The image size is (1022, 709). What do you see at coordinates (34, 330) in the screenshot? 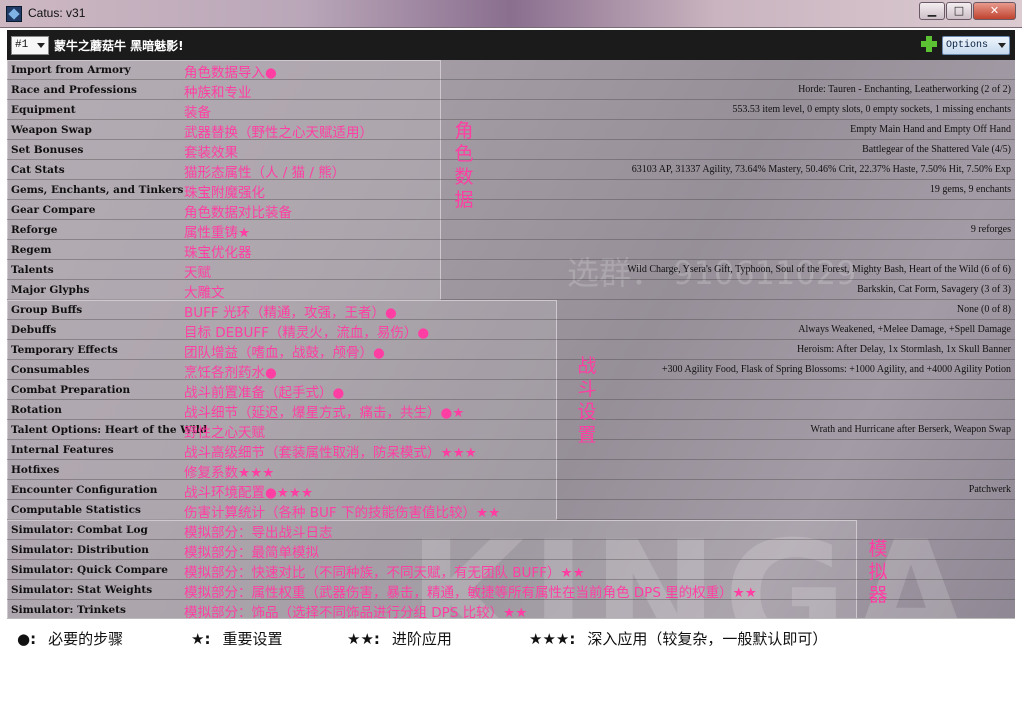
I see `row-label: Debuffs` at bounding box center [34, 330].